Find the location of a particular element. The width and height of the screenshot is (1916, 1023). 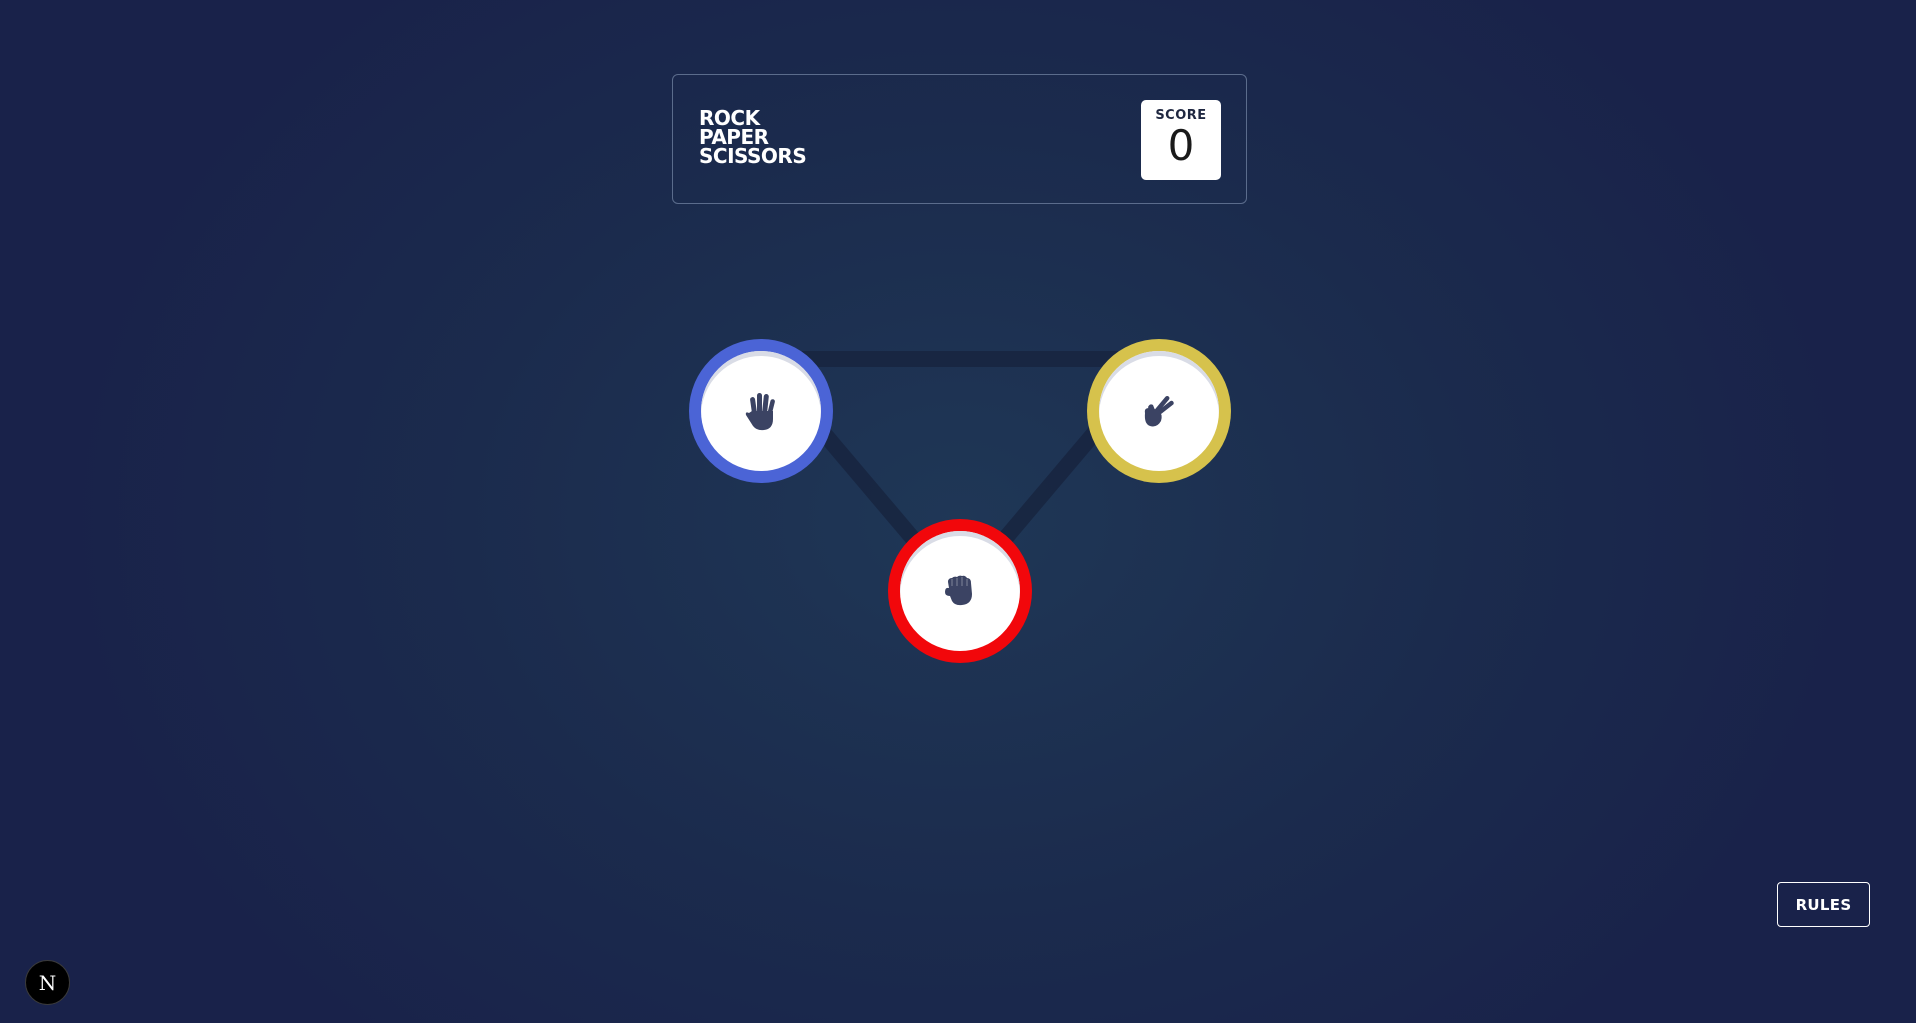

scoreboard-header: ROCK PAPER SCISSORS SCORE 0 is located at coordinates (959, 139).